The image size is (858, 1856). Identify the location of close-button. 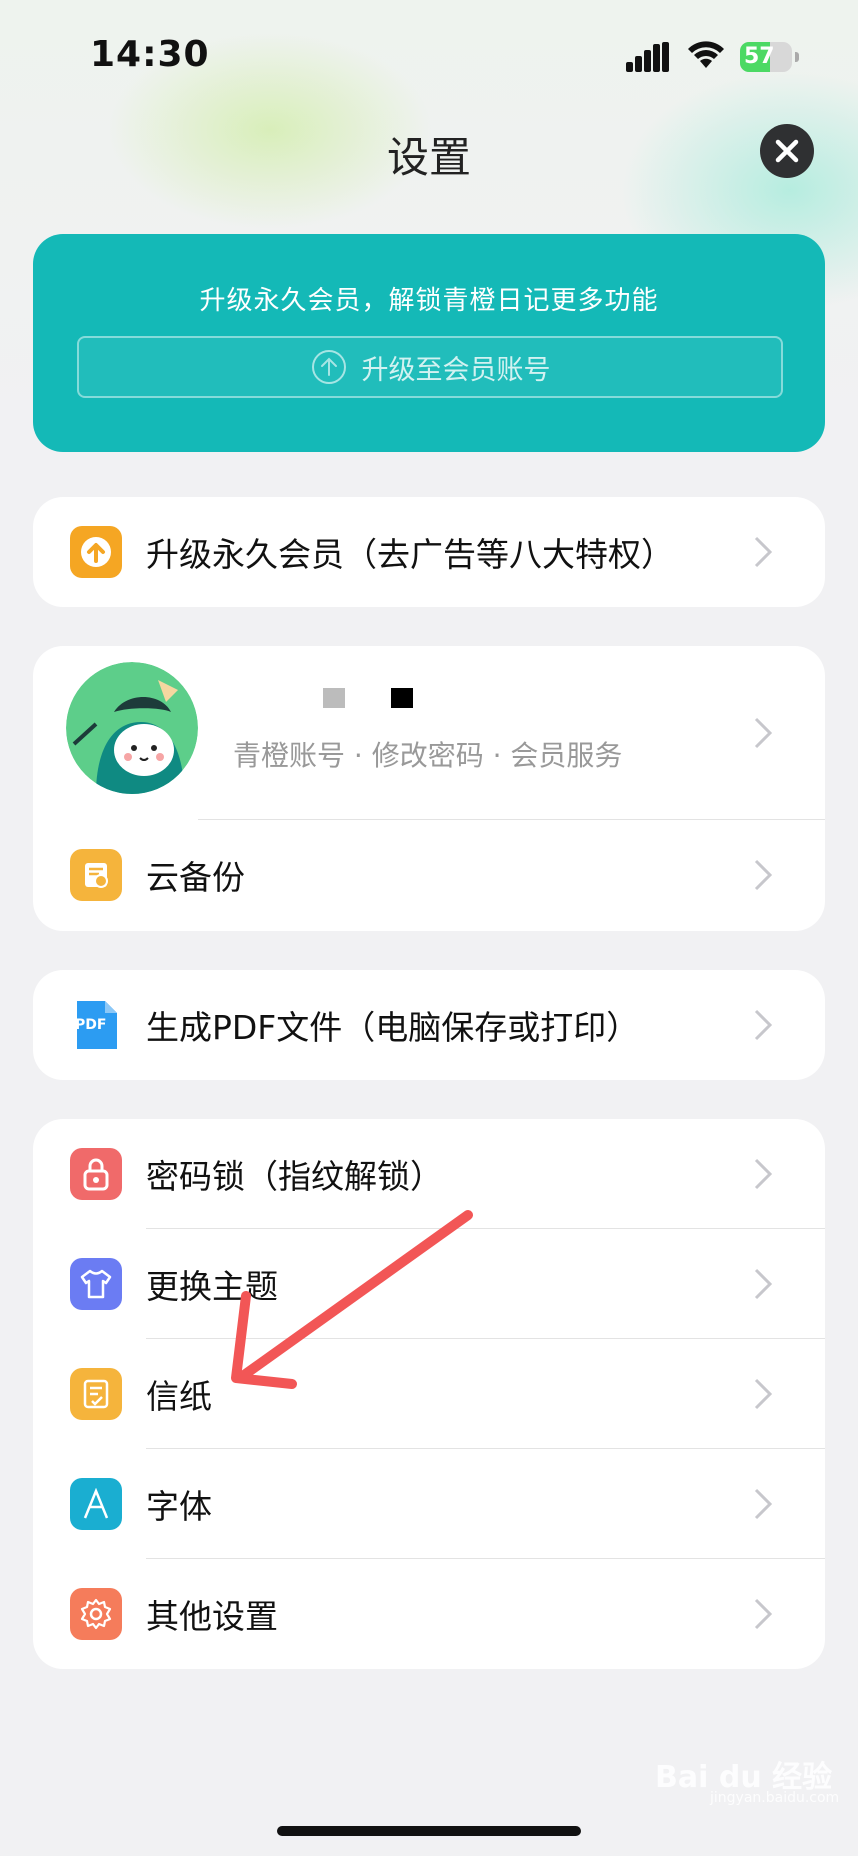
(787, 151).